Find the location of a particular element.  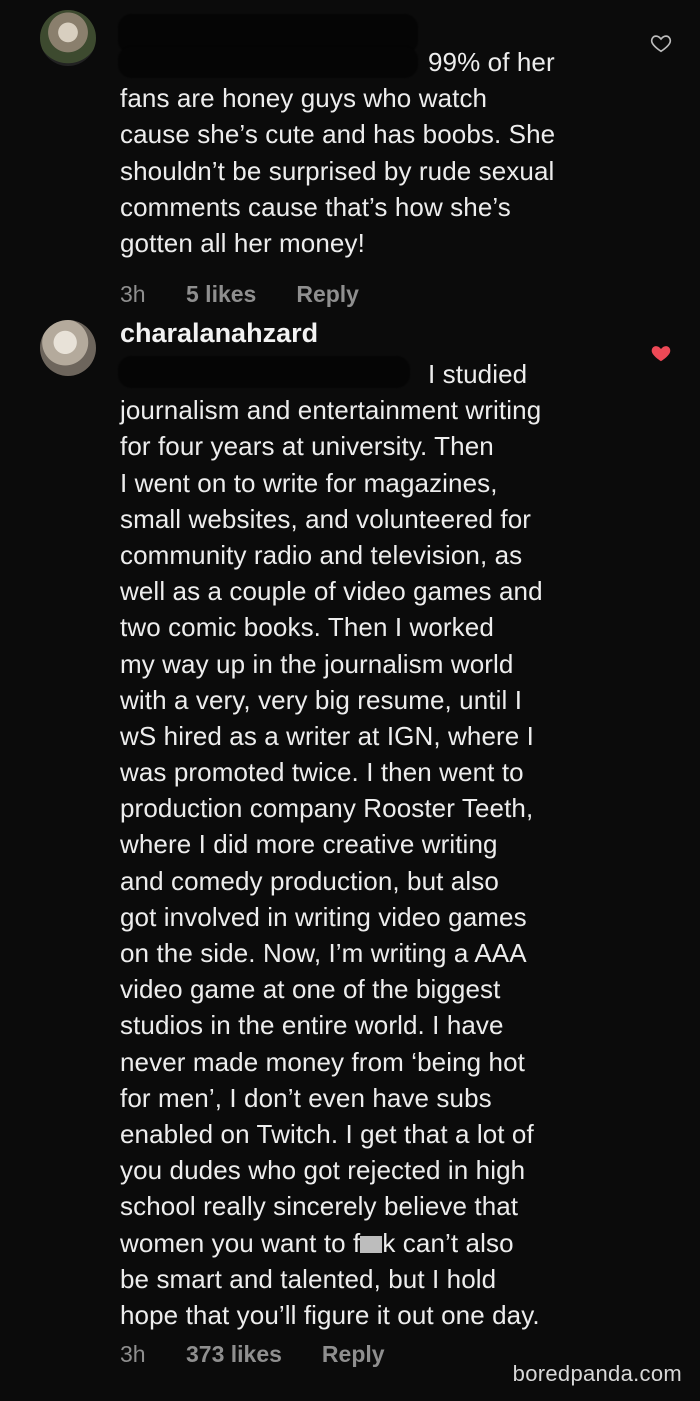

comment-line: I went on to write for magazines, is located at coordinates (309, 482).